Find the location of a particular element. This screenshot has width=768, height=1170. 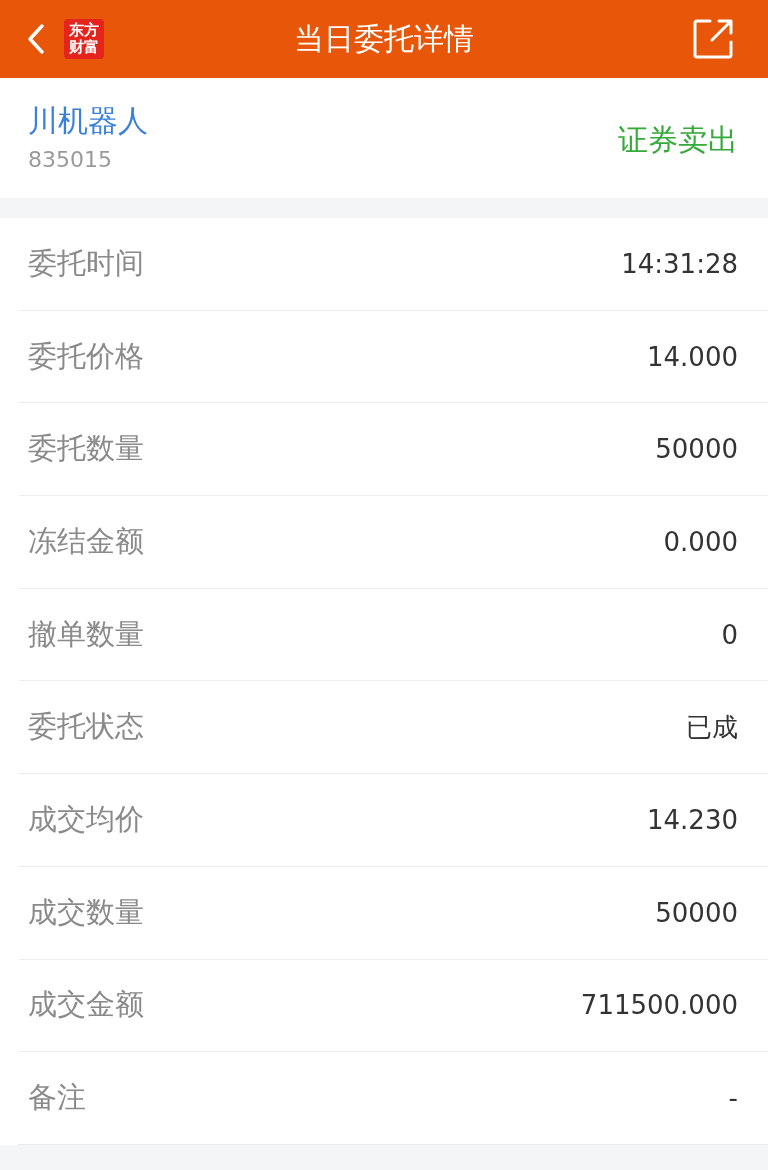

detail-label: 委托时间 is located at coordinates (86, 263).